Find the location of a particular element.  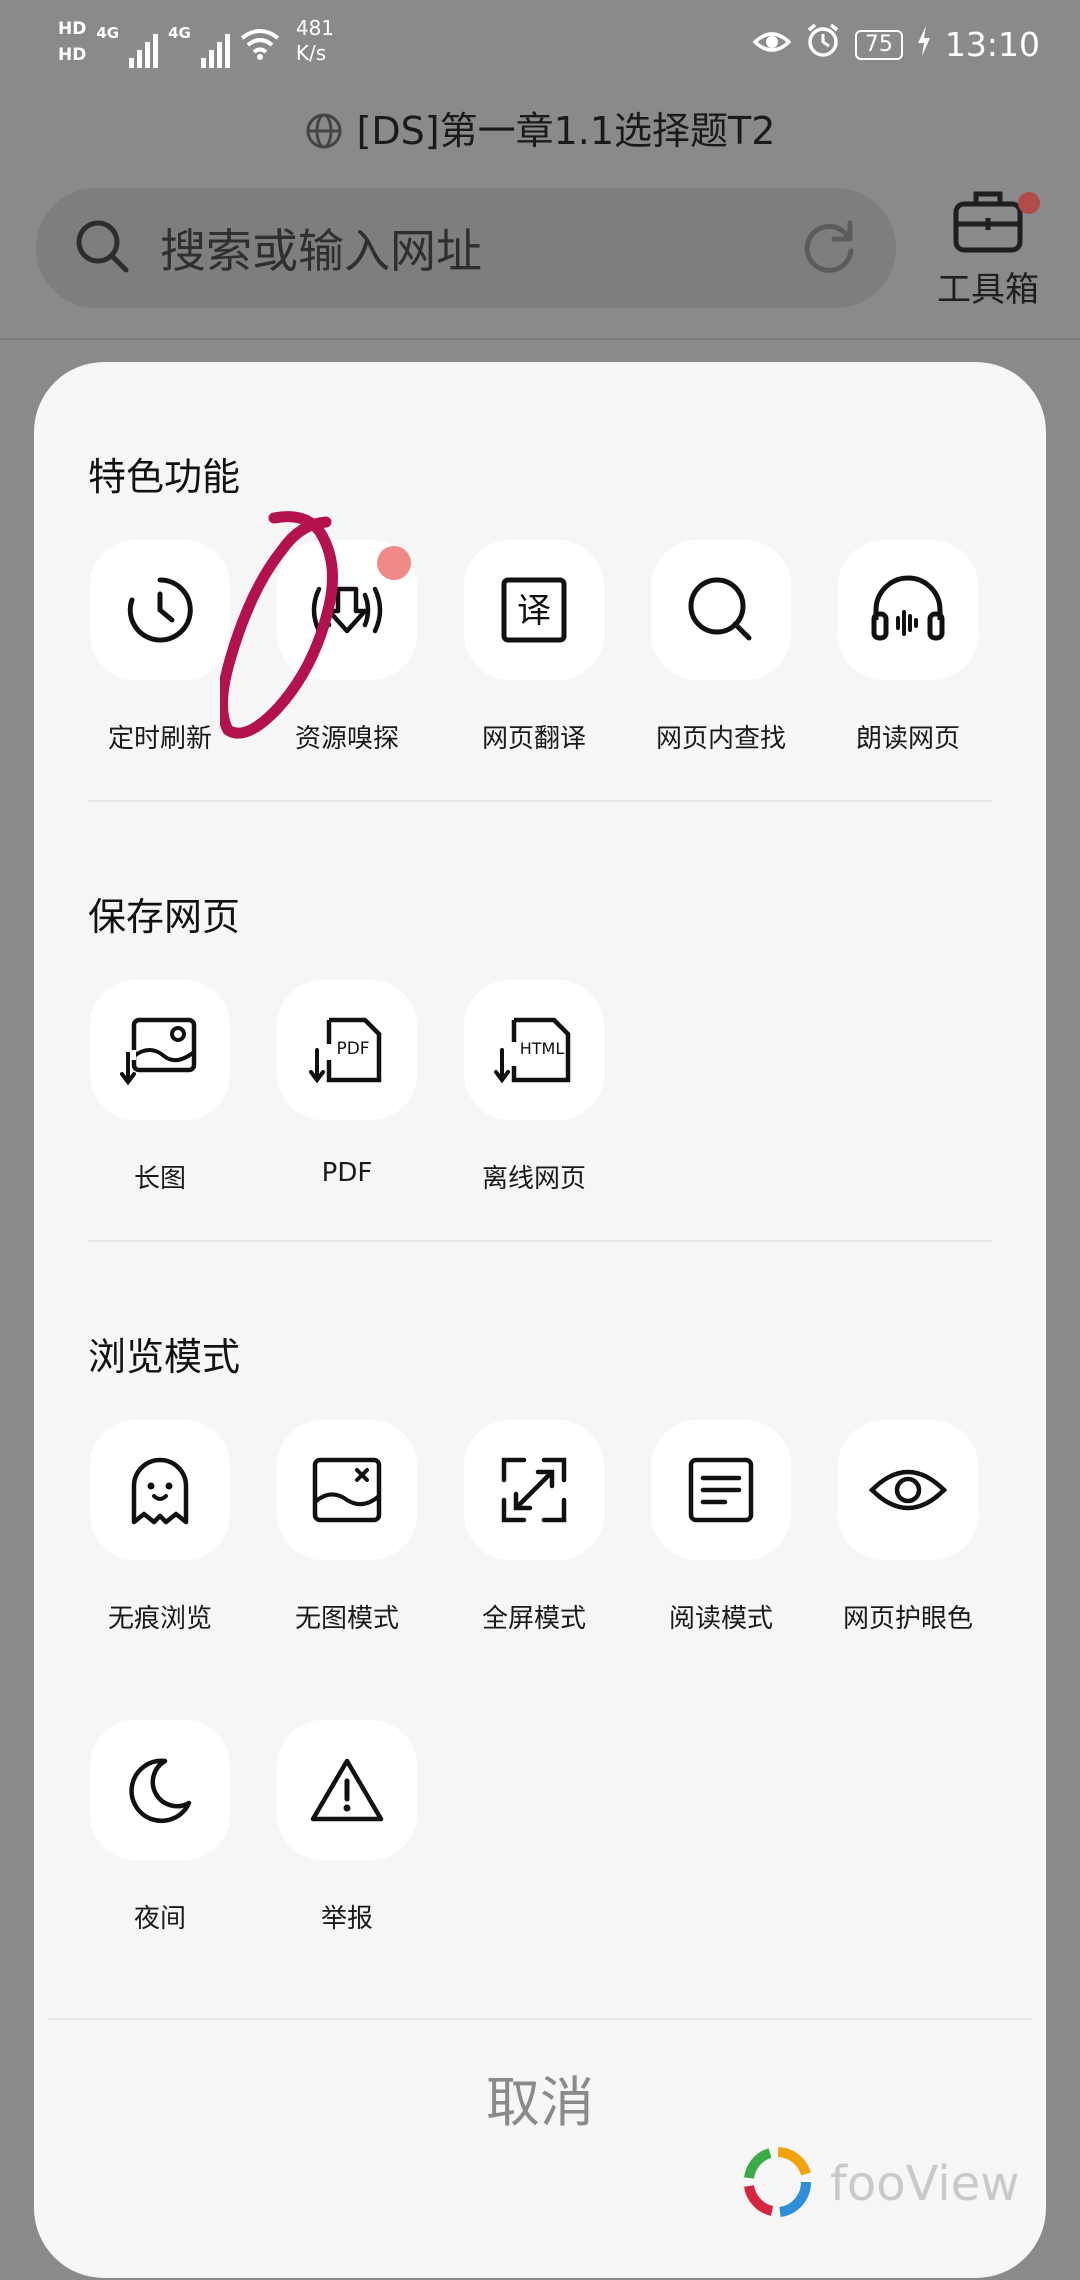

no-image-label: 无图模式 is located at coordinates (346, 1619).